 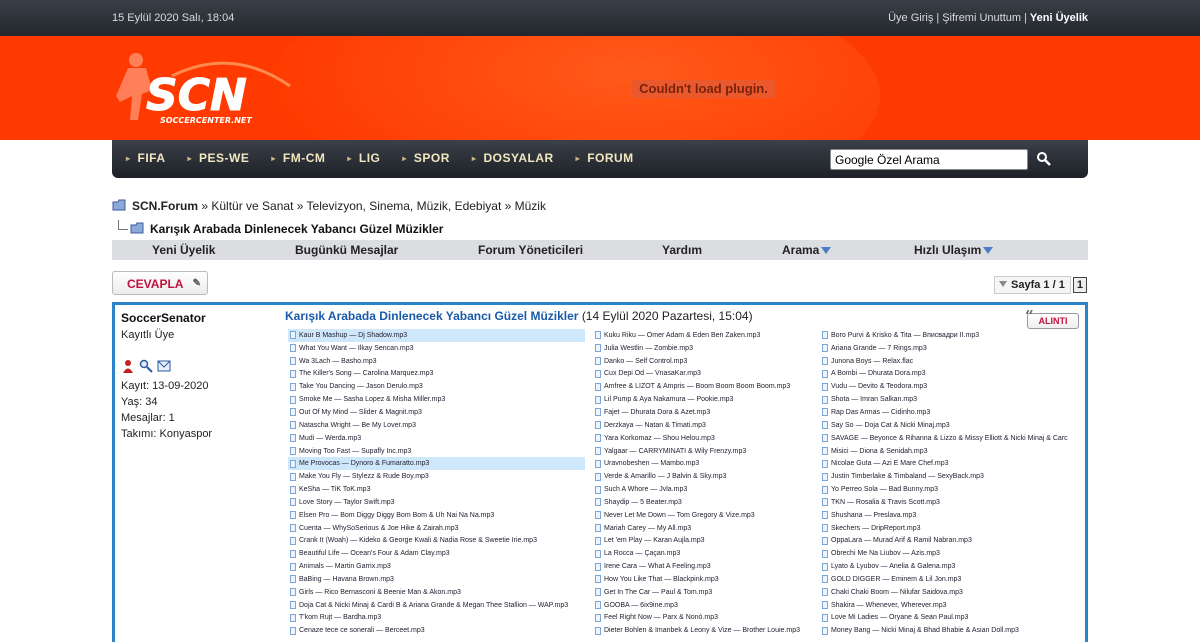 What do you see at coordinates (703, 374) in the screenshot?
I see `file-item: Cux Depi Od — VnasaKar.mp3` at bounding box center [703, 374].